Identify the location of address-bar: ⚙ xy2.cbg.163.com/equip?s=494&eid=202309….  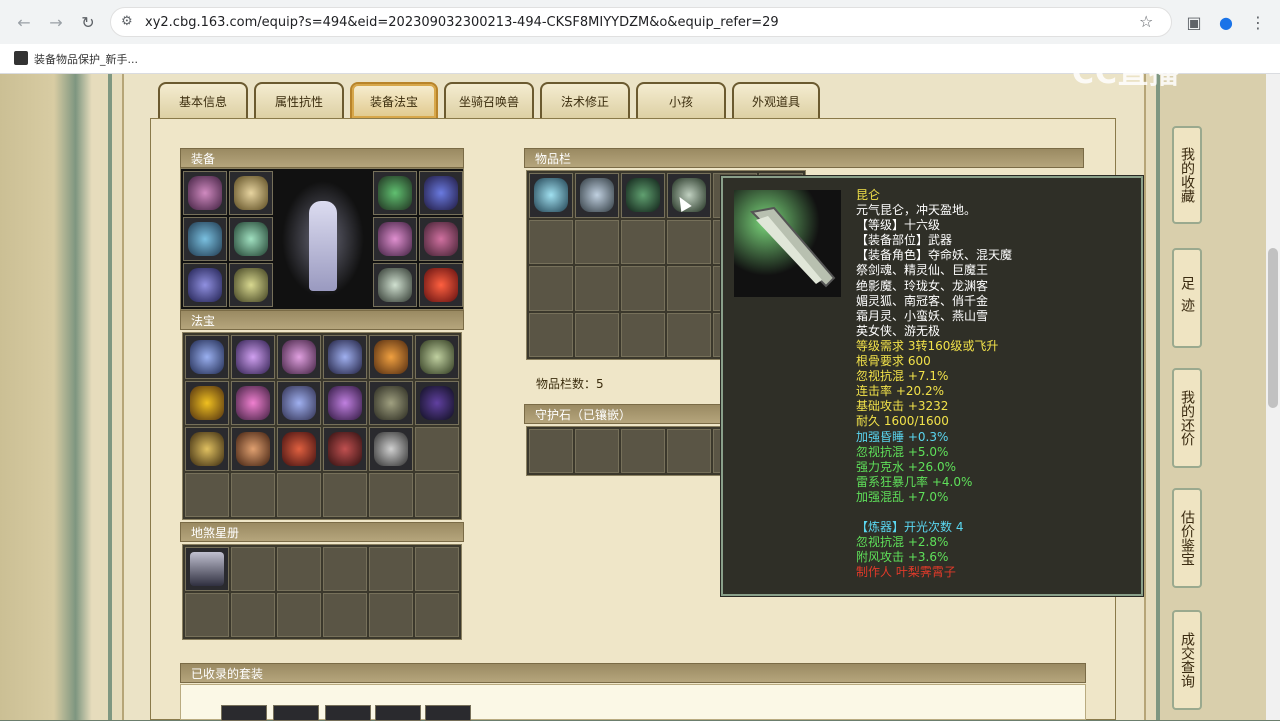
(641, 22).